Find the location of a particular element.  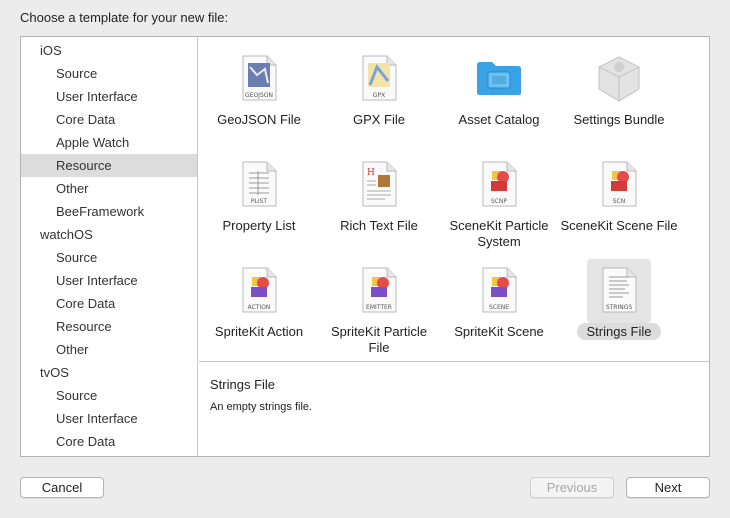

template-strings-file: STRINGS Strings File is located at coordinates (619, 308).